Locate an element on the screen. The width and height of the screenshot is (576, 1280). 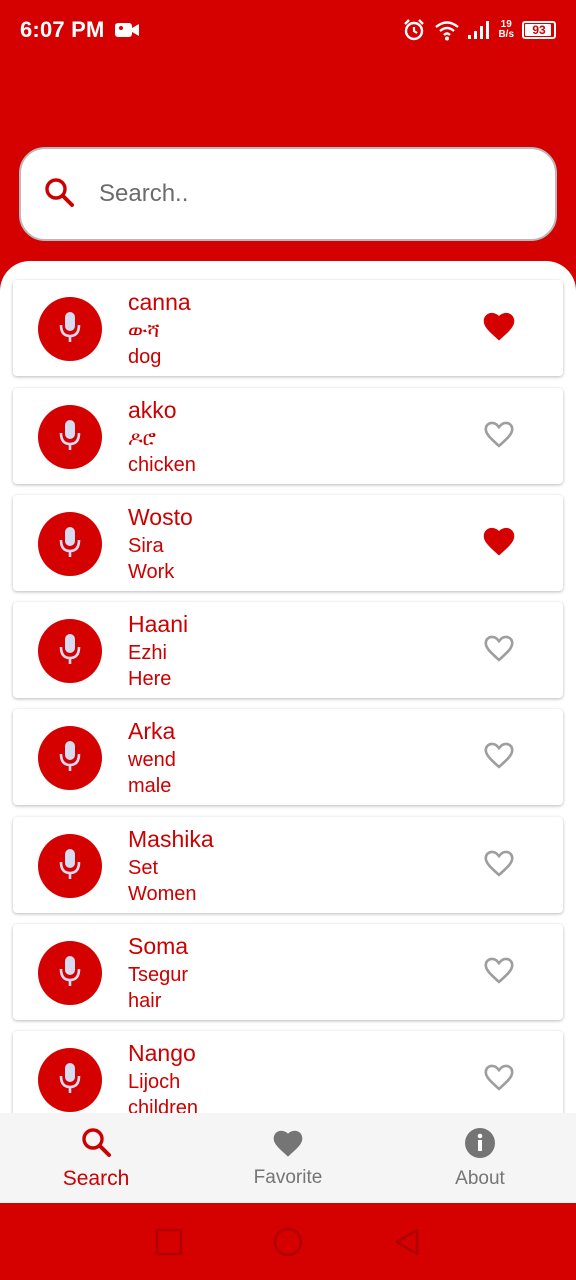
home-icon is located at coordinates (288, 1242).